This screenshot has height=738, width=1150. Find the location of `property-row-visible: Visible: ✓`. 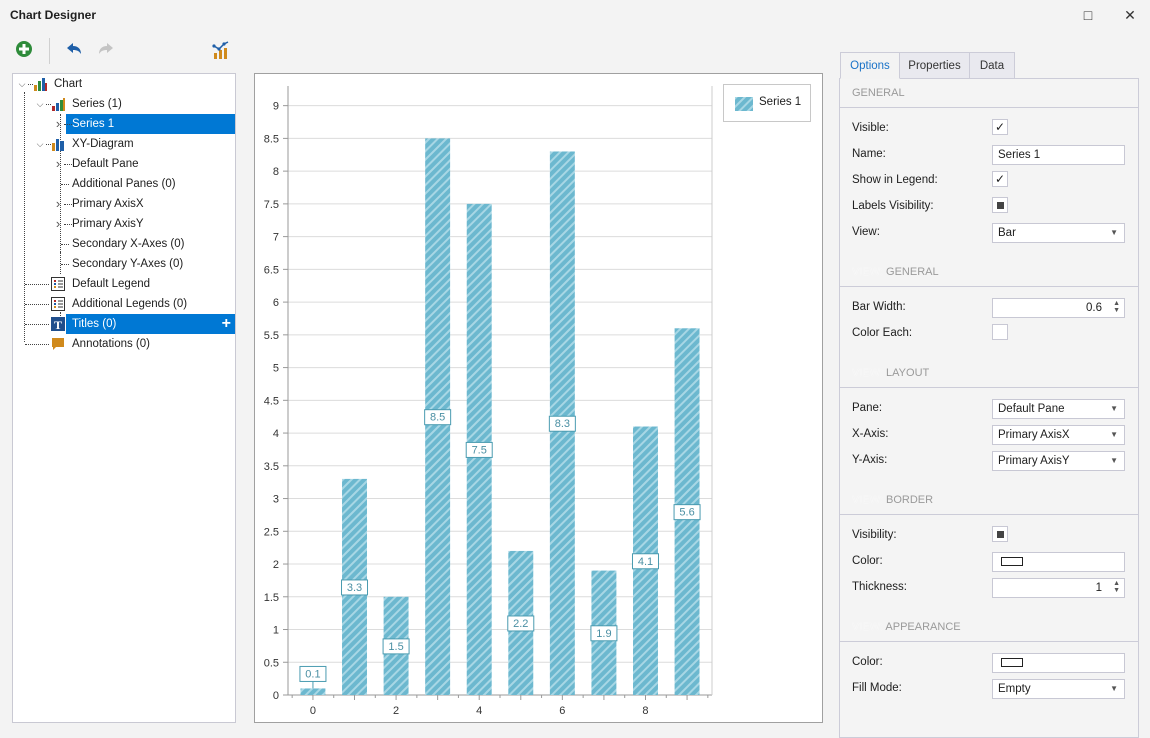

property-row-visible: Visible: ✓ is located at coordinates (989, 129).